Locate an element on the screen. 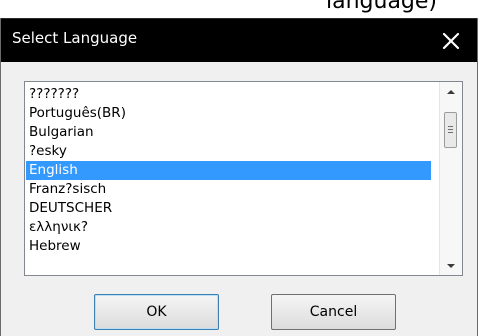  language-list-item: ελληνικ? is located at coordinates (228, 227).